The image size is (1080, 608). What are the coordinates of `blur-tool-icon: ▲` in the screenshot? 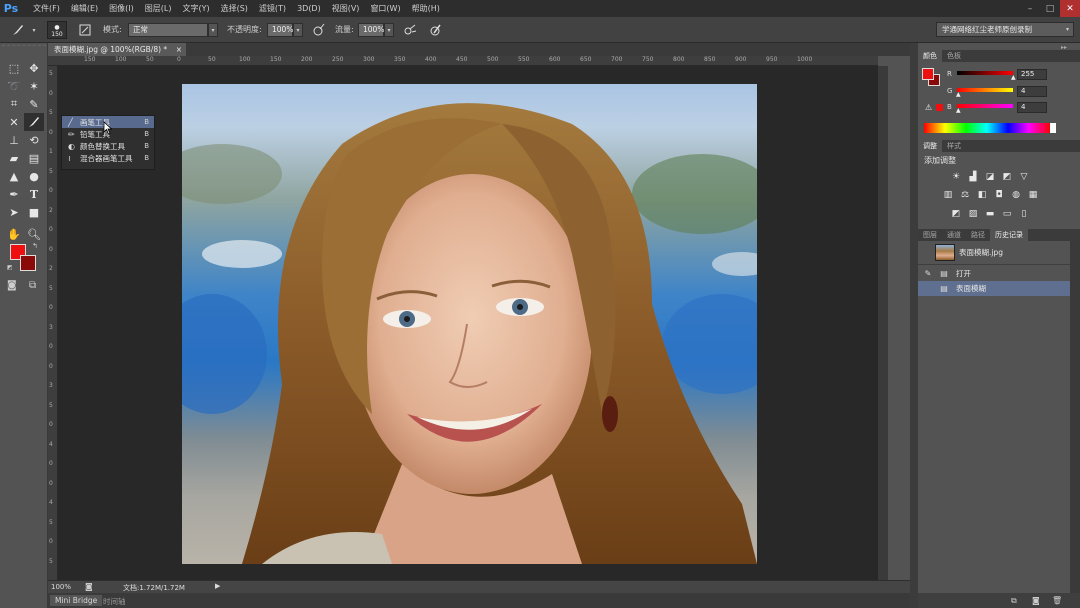 It's located at (14, 176).